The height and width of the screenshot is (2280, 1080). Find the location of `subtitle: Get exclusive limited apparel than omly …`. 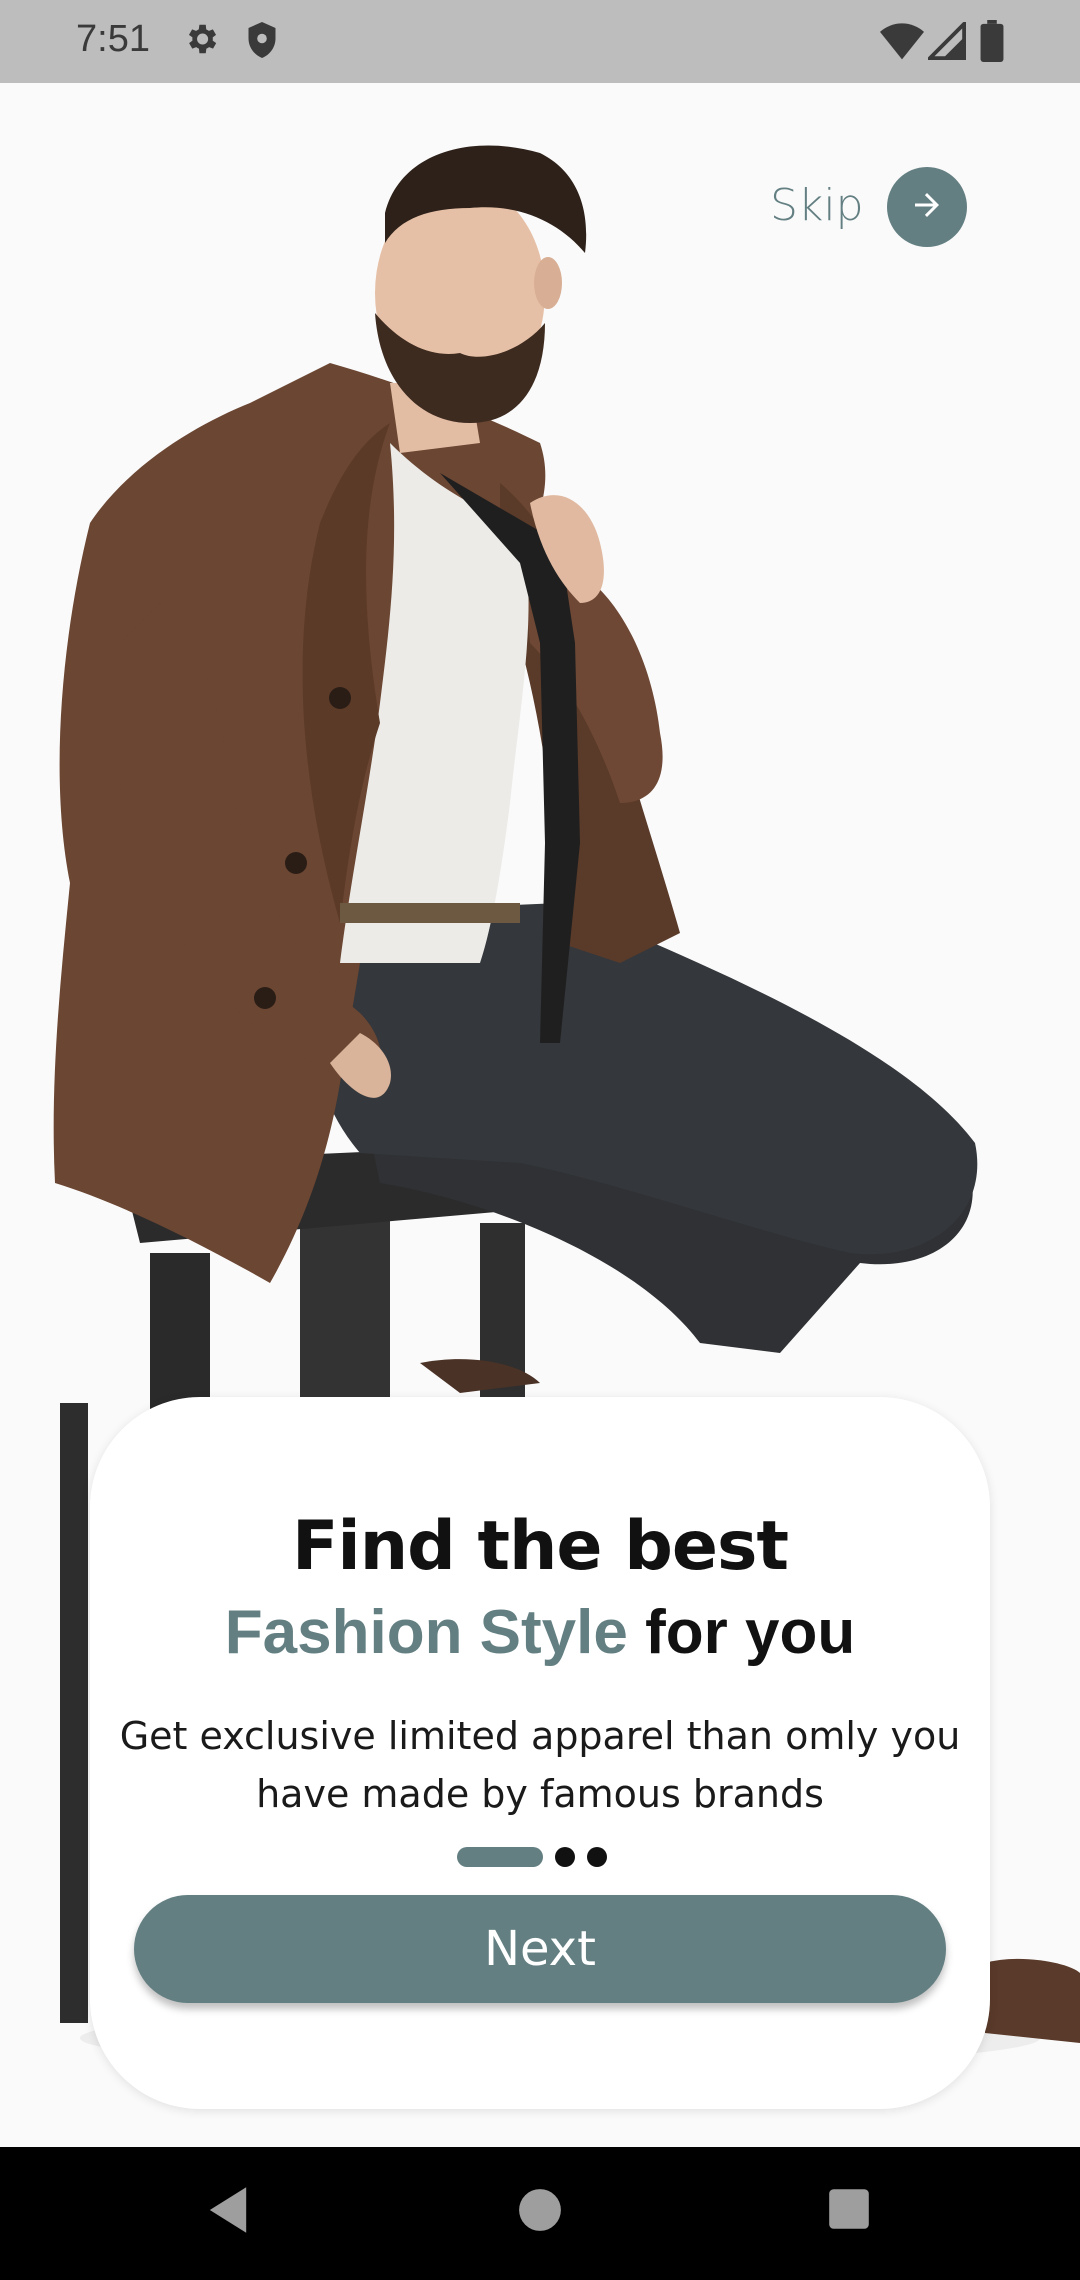

subtitle: Get exclusive limited apparel than omly … is located at coordinates (540, 1765).